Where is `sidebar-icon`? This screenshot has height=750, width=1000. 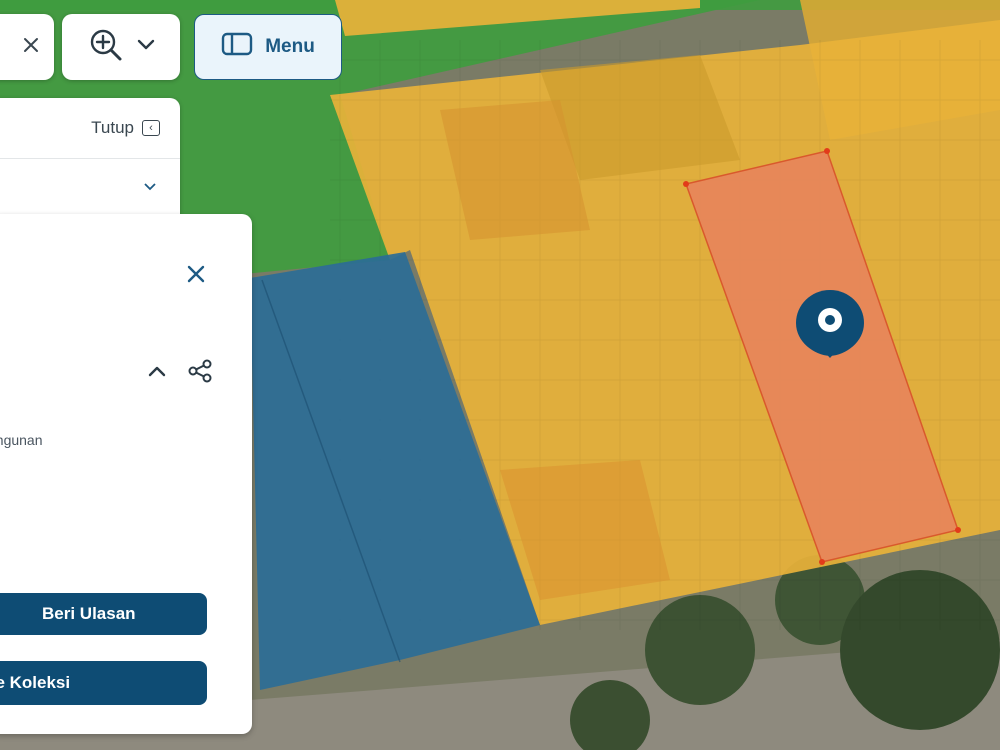
sidebar-icon is located at coordinates (237, 47).